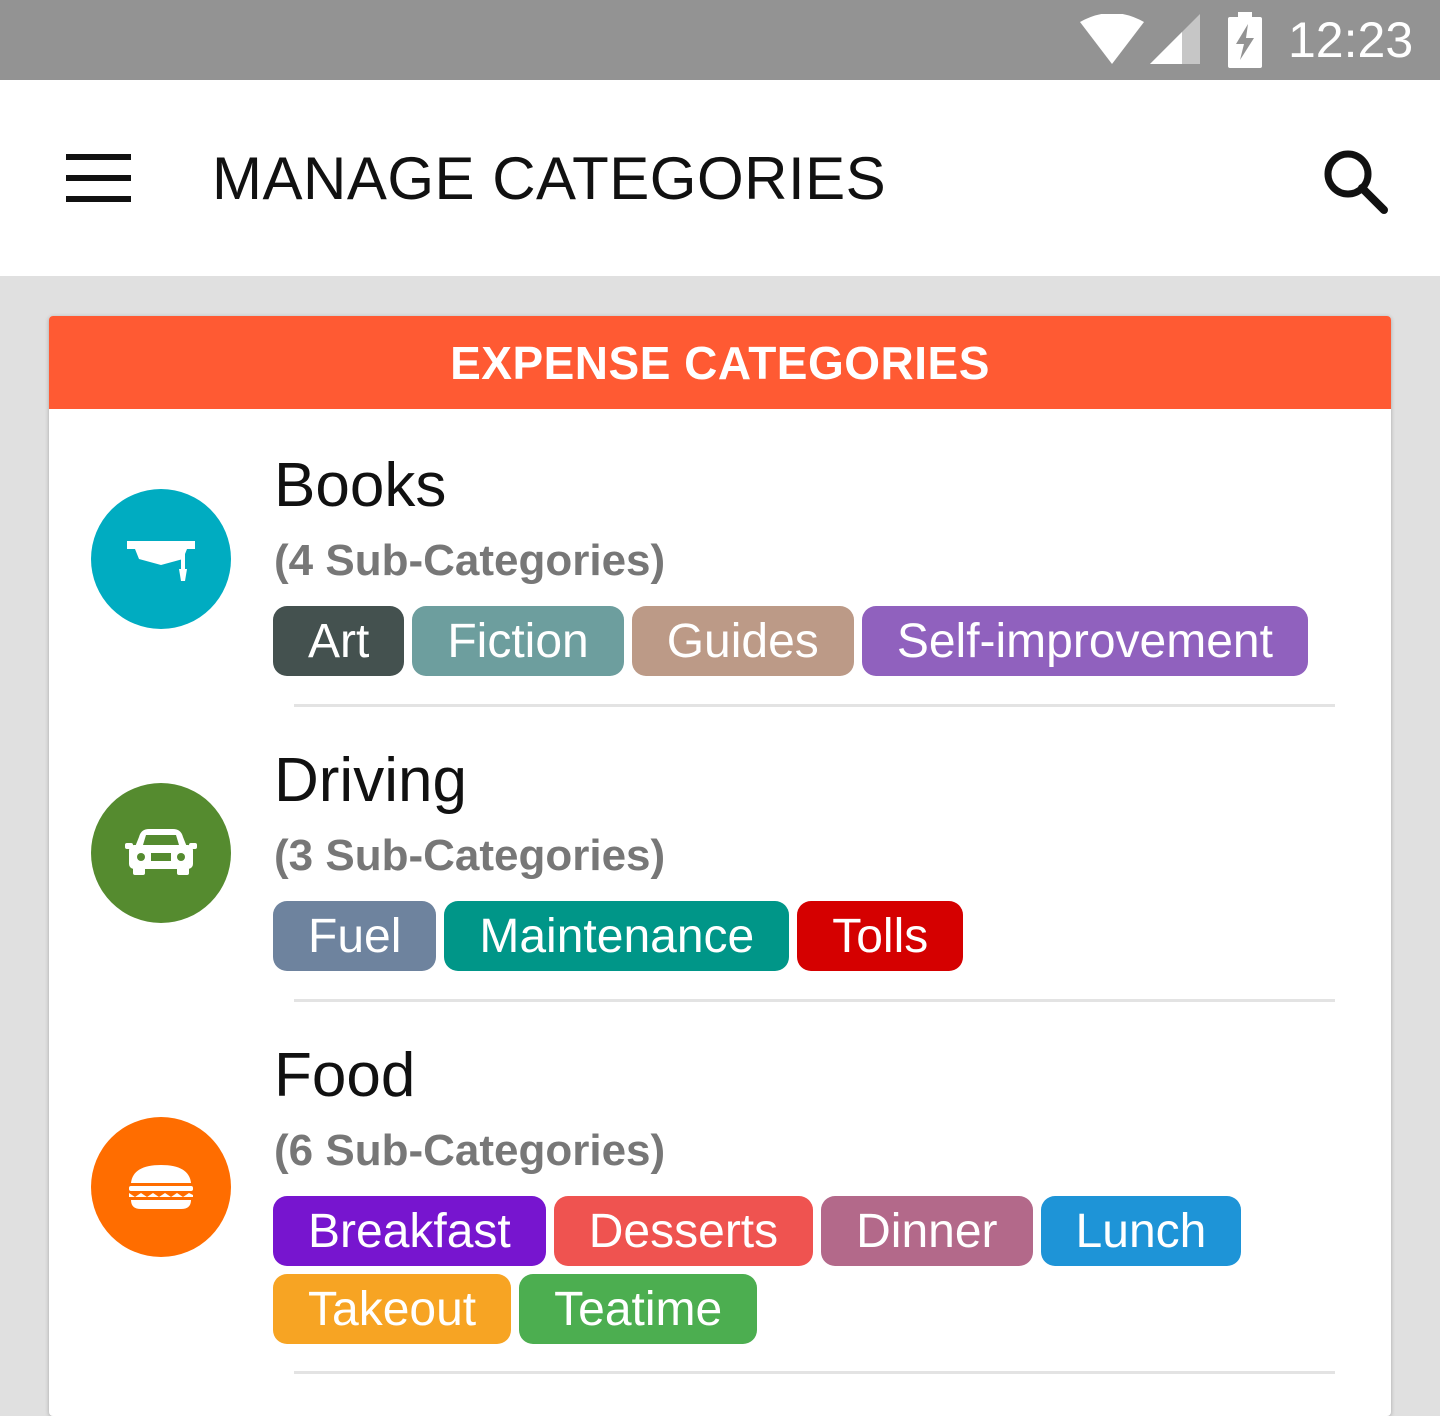 Image resolution: width=1440 pixels, height=1416 pixels. What do you see at coordinates (470, 855) in the screenshot?
I see `subcategory-count: (3 Sub-Categories)` at bounding box center [470, 855].